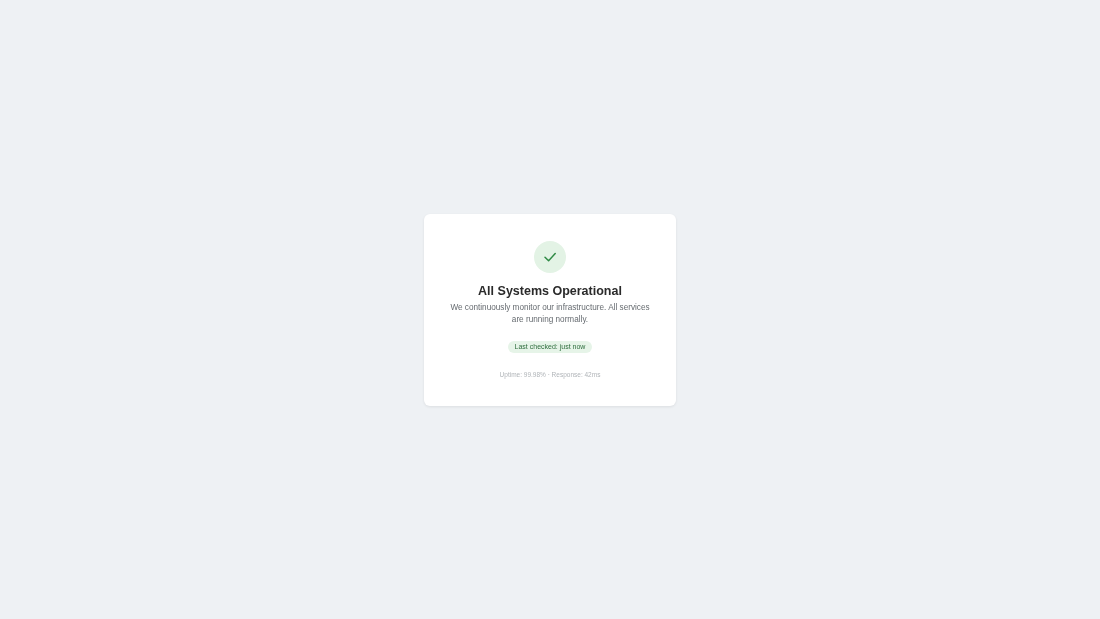  Describe the element at coordinates (550, 256) in the screenshot. I see `check-circle-icon` at that location.